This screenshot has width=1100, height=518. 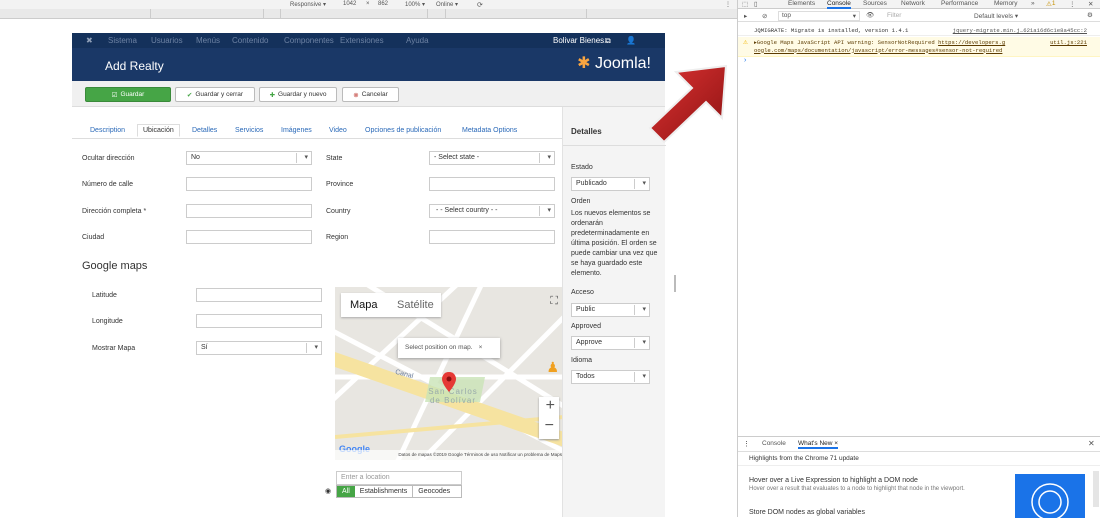 What do you see at coordinates (839, 4) in the screenshot?
I see `tab-console: Console` at bounding box center [839, 4].